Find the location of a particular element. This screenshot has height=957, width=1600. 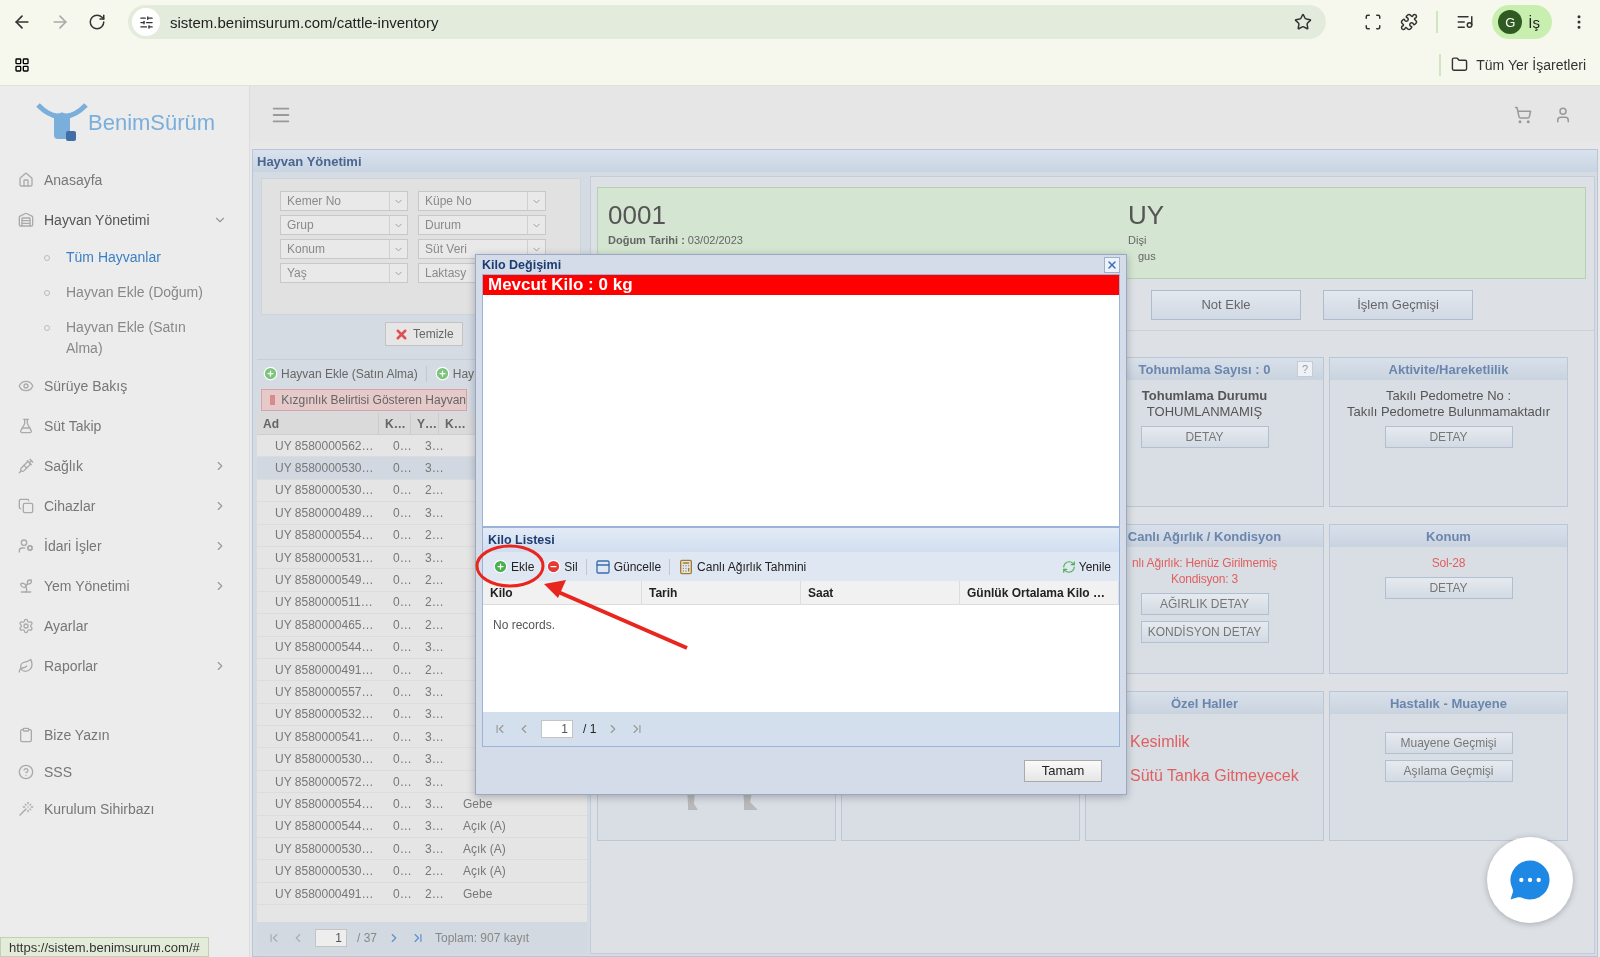

card-text: Kondisyon: 3 is located at coordinates (1204, 579).